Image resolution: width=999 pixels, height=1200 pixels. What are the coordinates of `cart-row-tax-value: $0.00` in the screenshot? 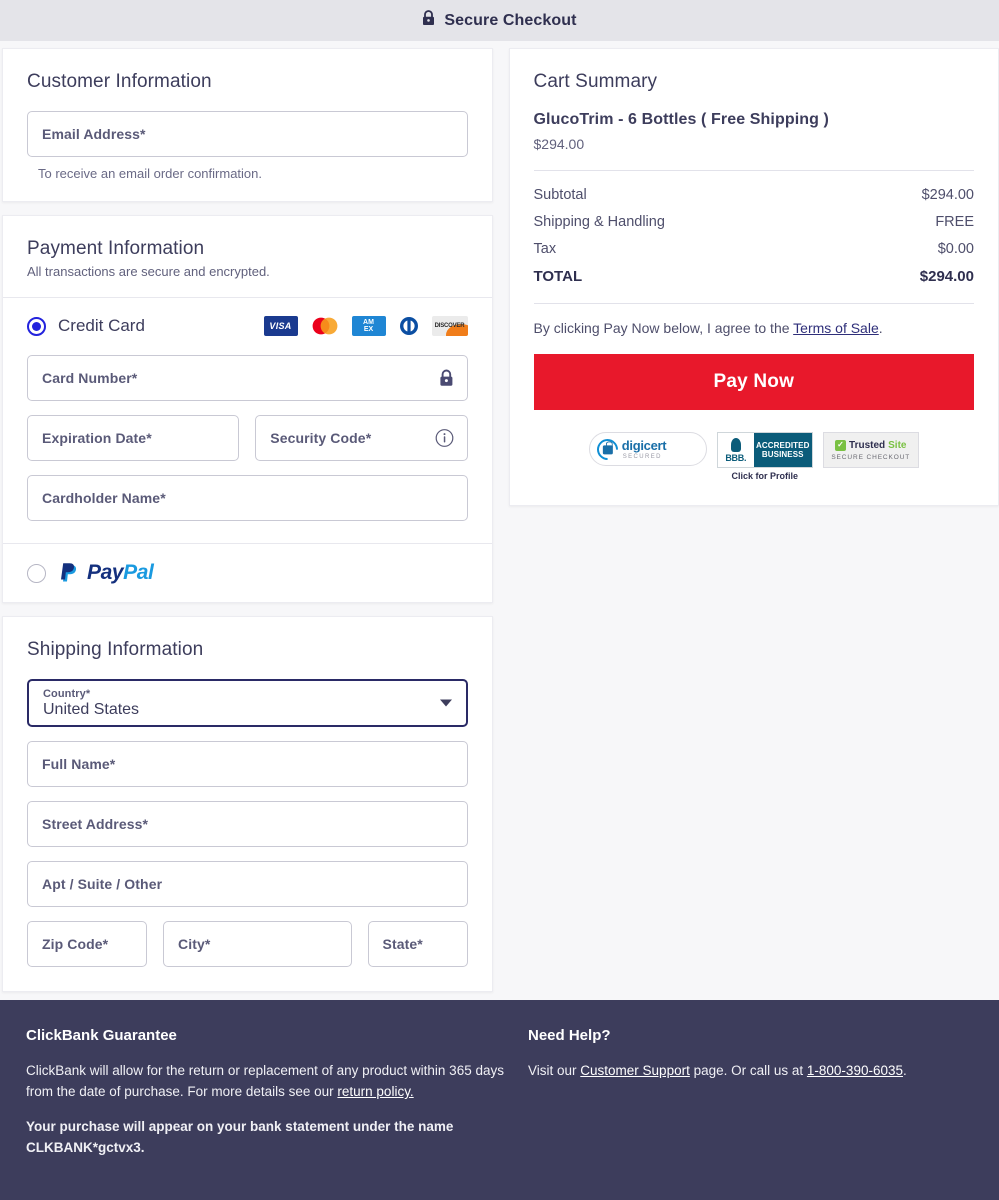 It's located at (955, 249).